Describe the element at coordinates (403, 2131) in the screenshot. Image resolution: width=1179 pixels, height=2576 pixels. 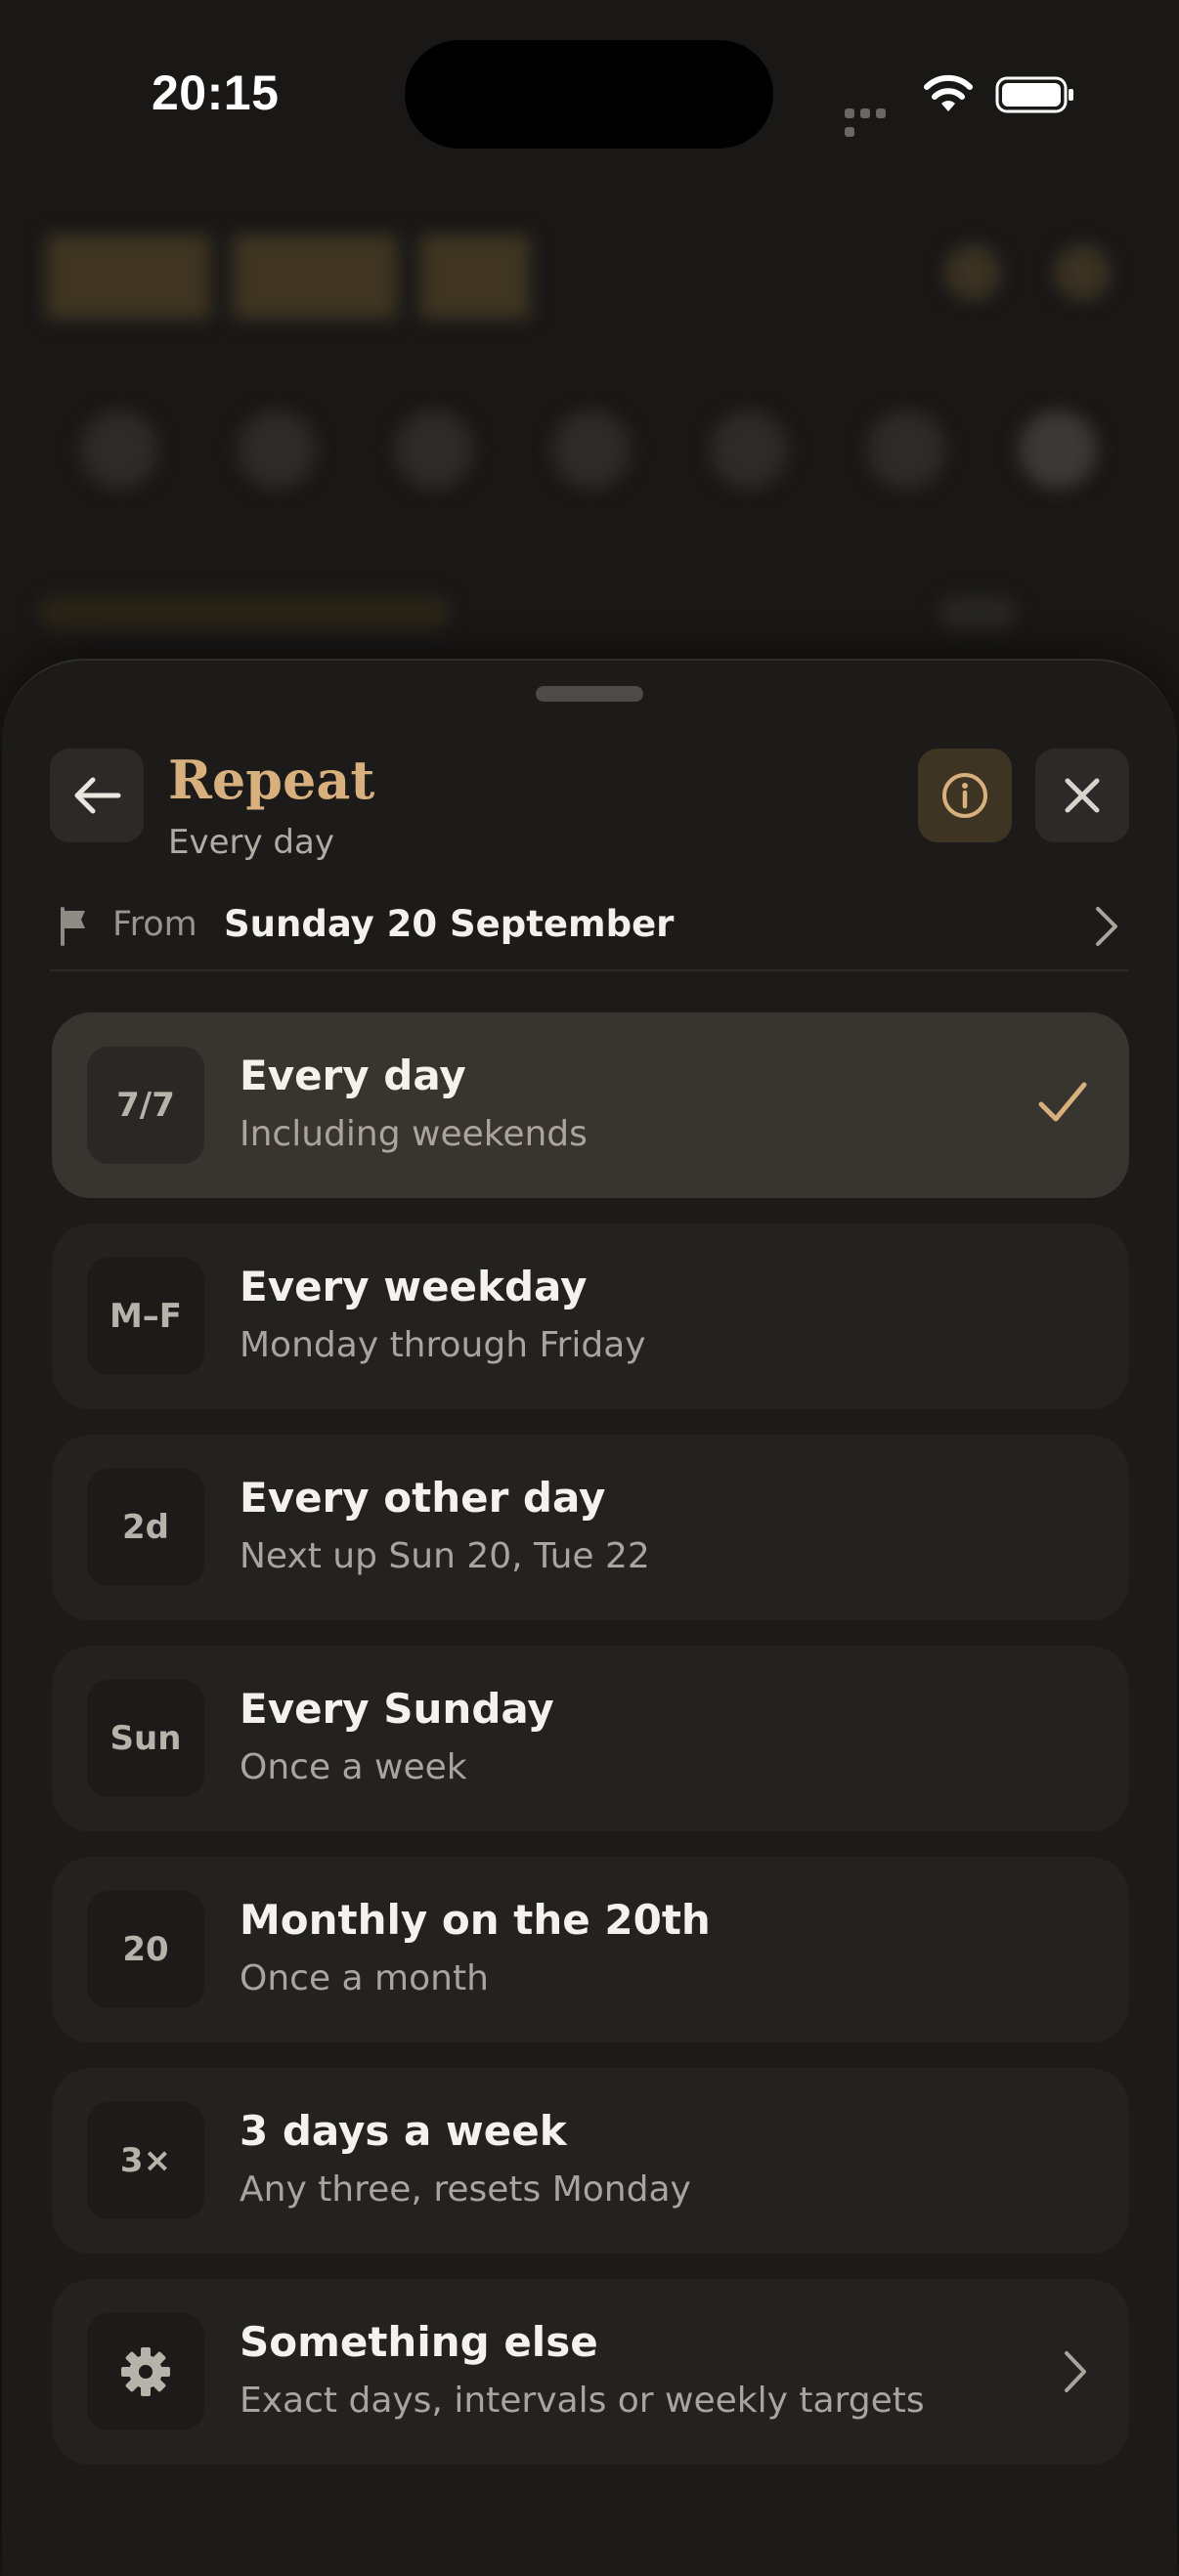
I see `option-title: 3 days a week` at that location.